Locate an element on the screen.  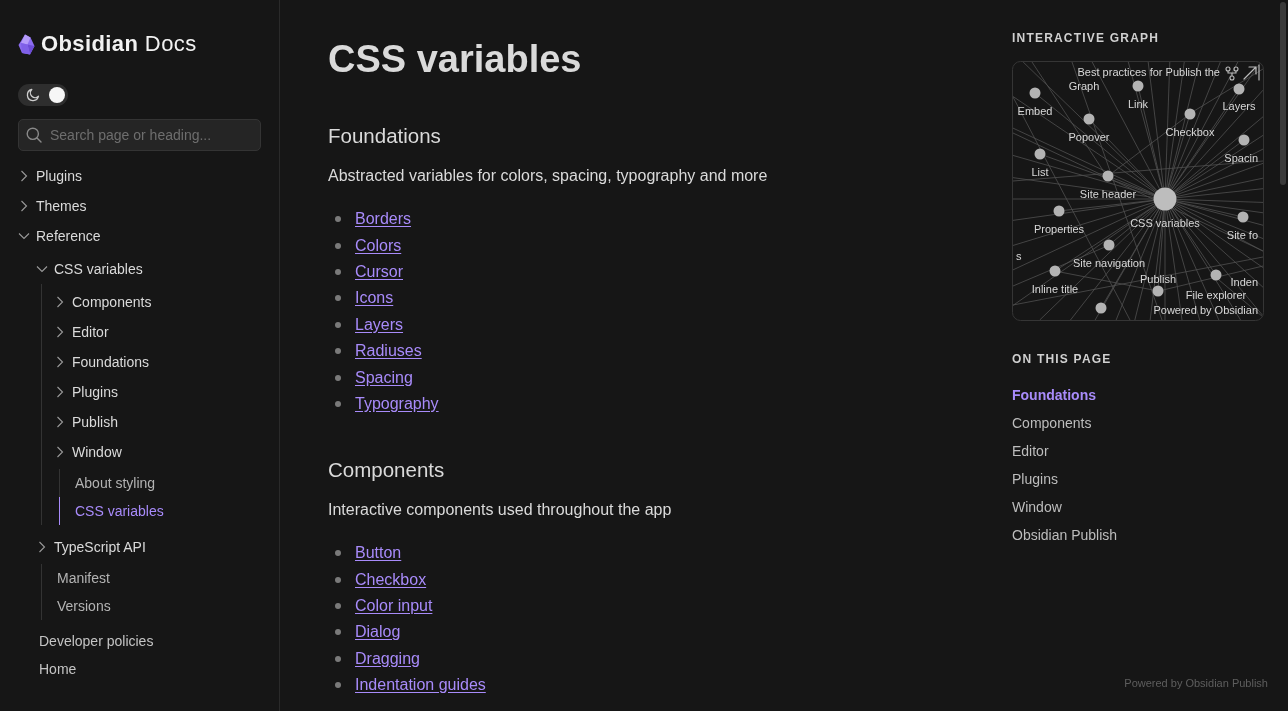
nav-item: About styling is located at coordinates (160, 483).